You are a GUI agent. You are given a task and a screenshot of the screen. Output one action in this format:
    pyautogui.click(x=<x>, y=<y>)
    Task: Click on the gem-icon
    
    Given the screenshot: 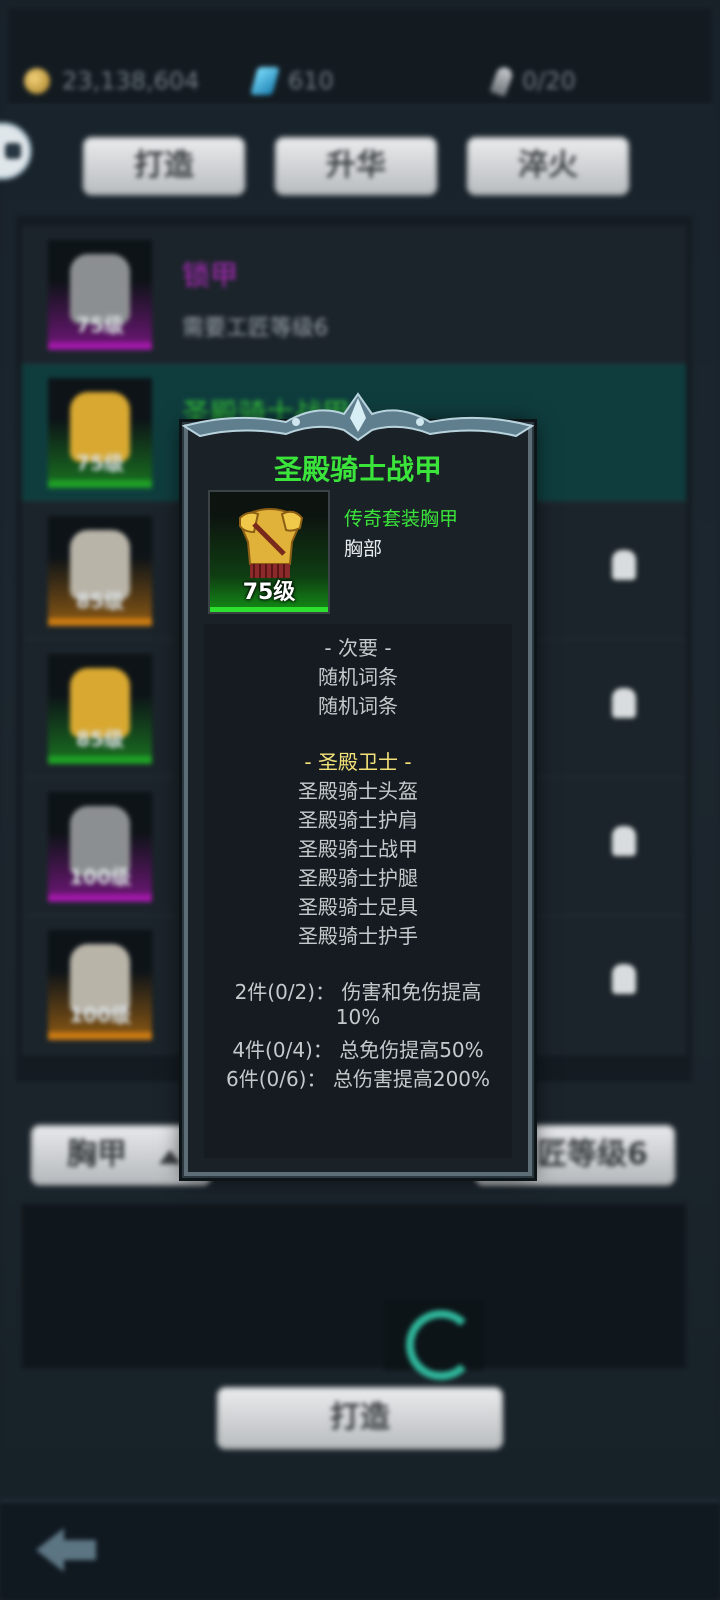 What is the action you would take?
    pyautogui.click(x=265, y=81)
    